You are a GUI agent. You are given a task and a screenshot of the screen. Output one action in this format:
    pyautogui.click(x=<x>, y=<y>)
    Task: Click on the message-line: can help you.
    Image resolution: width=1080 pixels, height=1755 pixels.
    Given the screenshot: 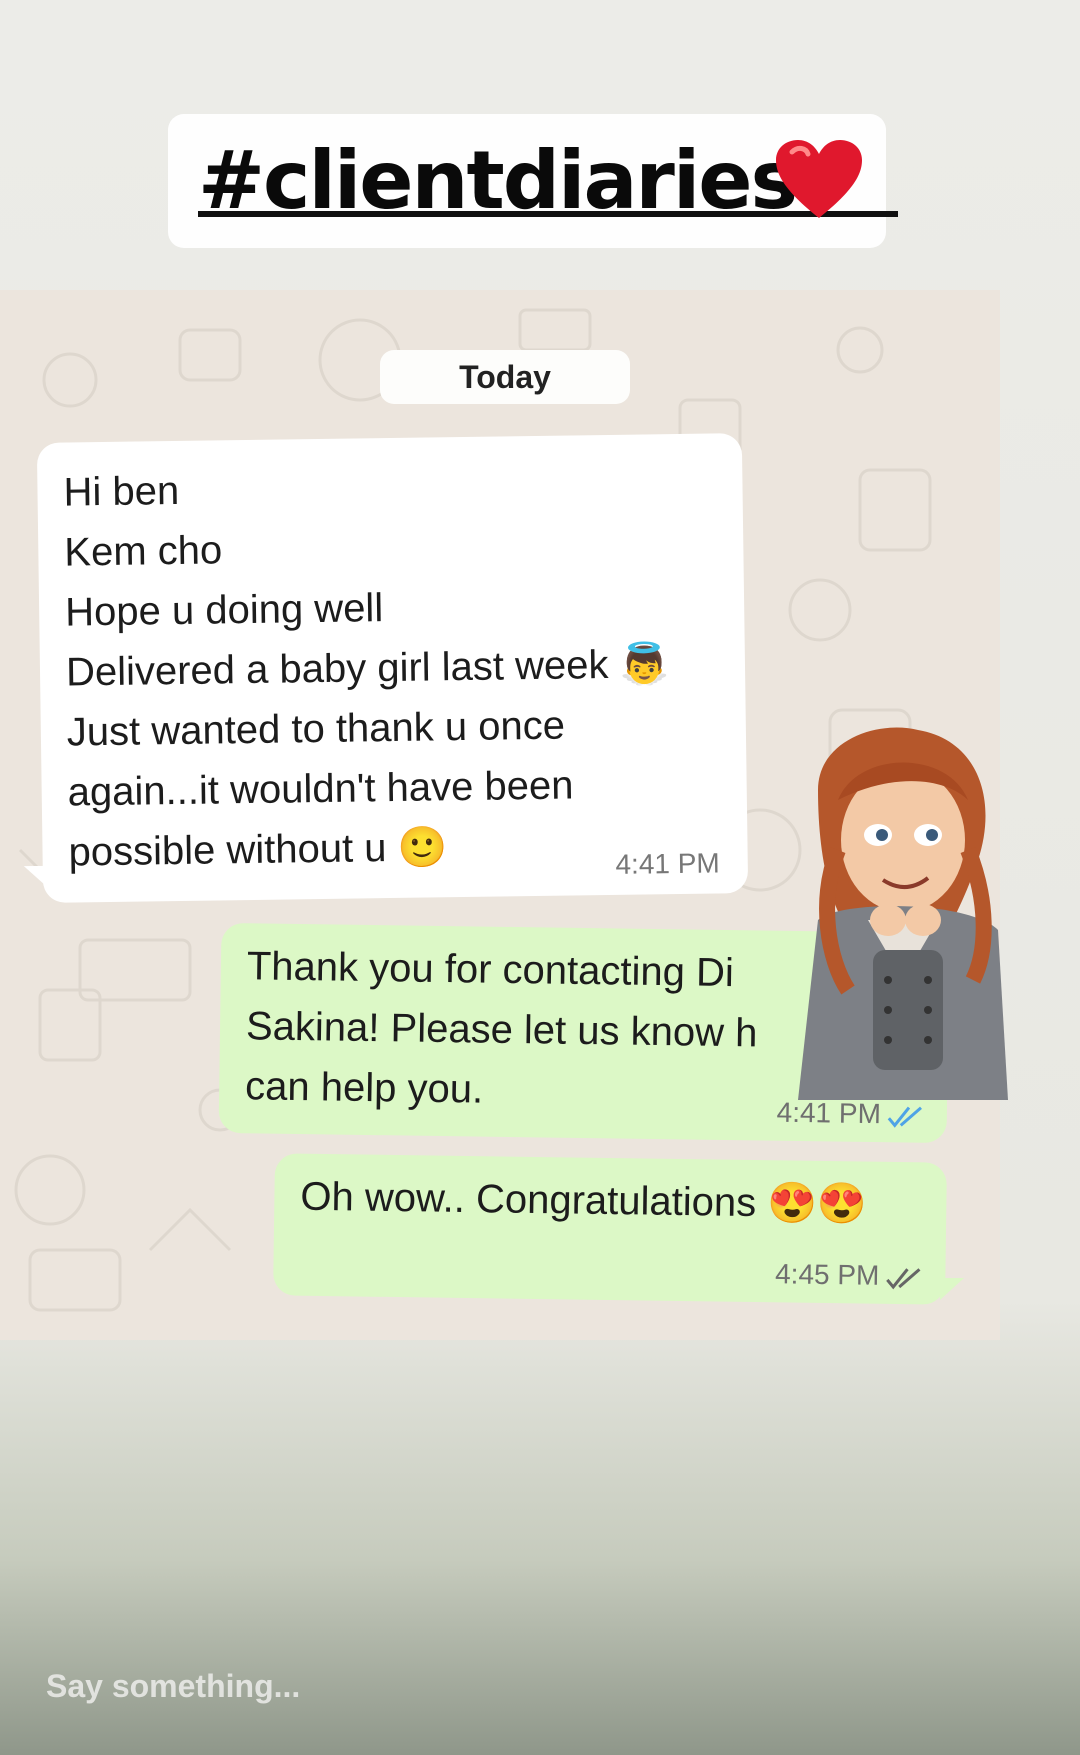 What is the action you would take?
    pyautogui.click(x=364, y=1088)
    